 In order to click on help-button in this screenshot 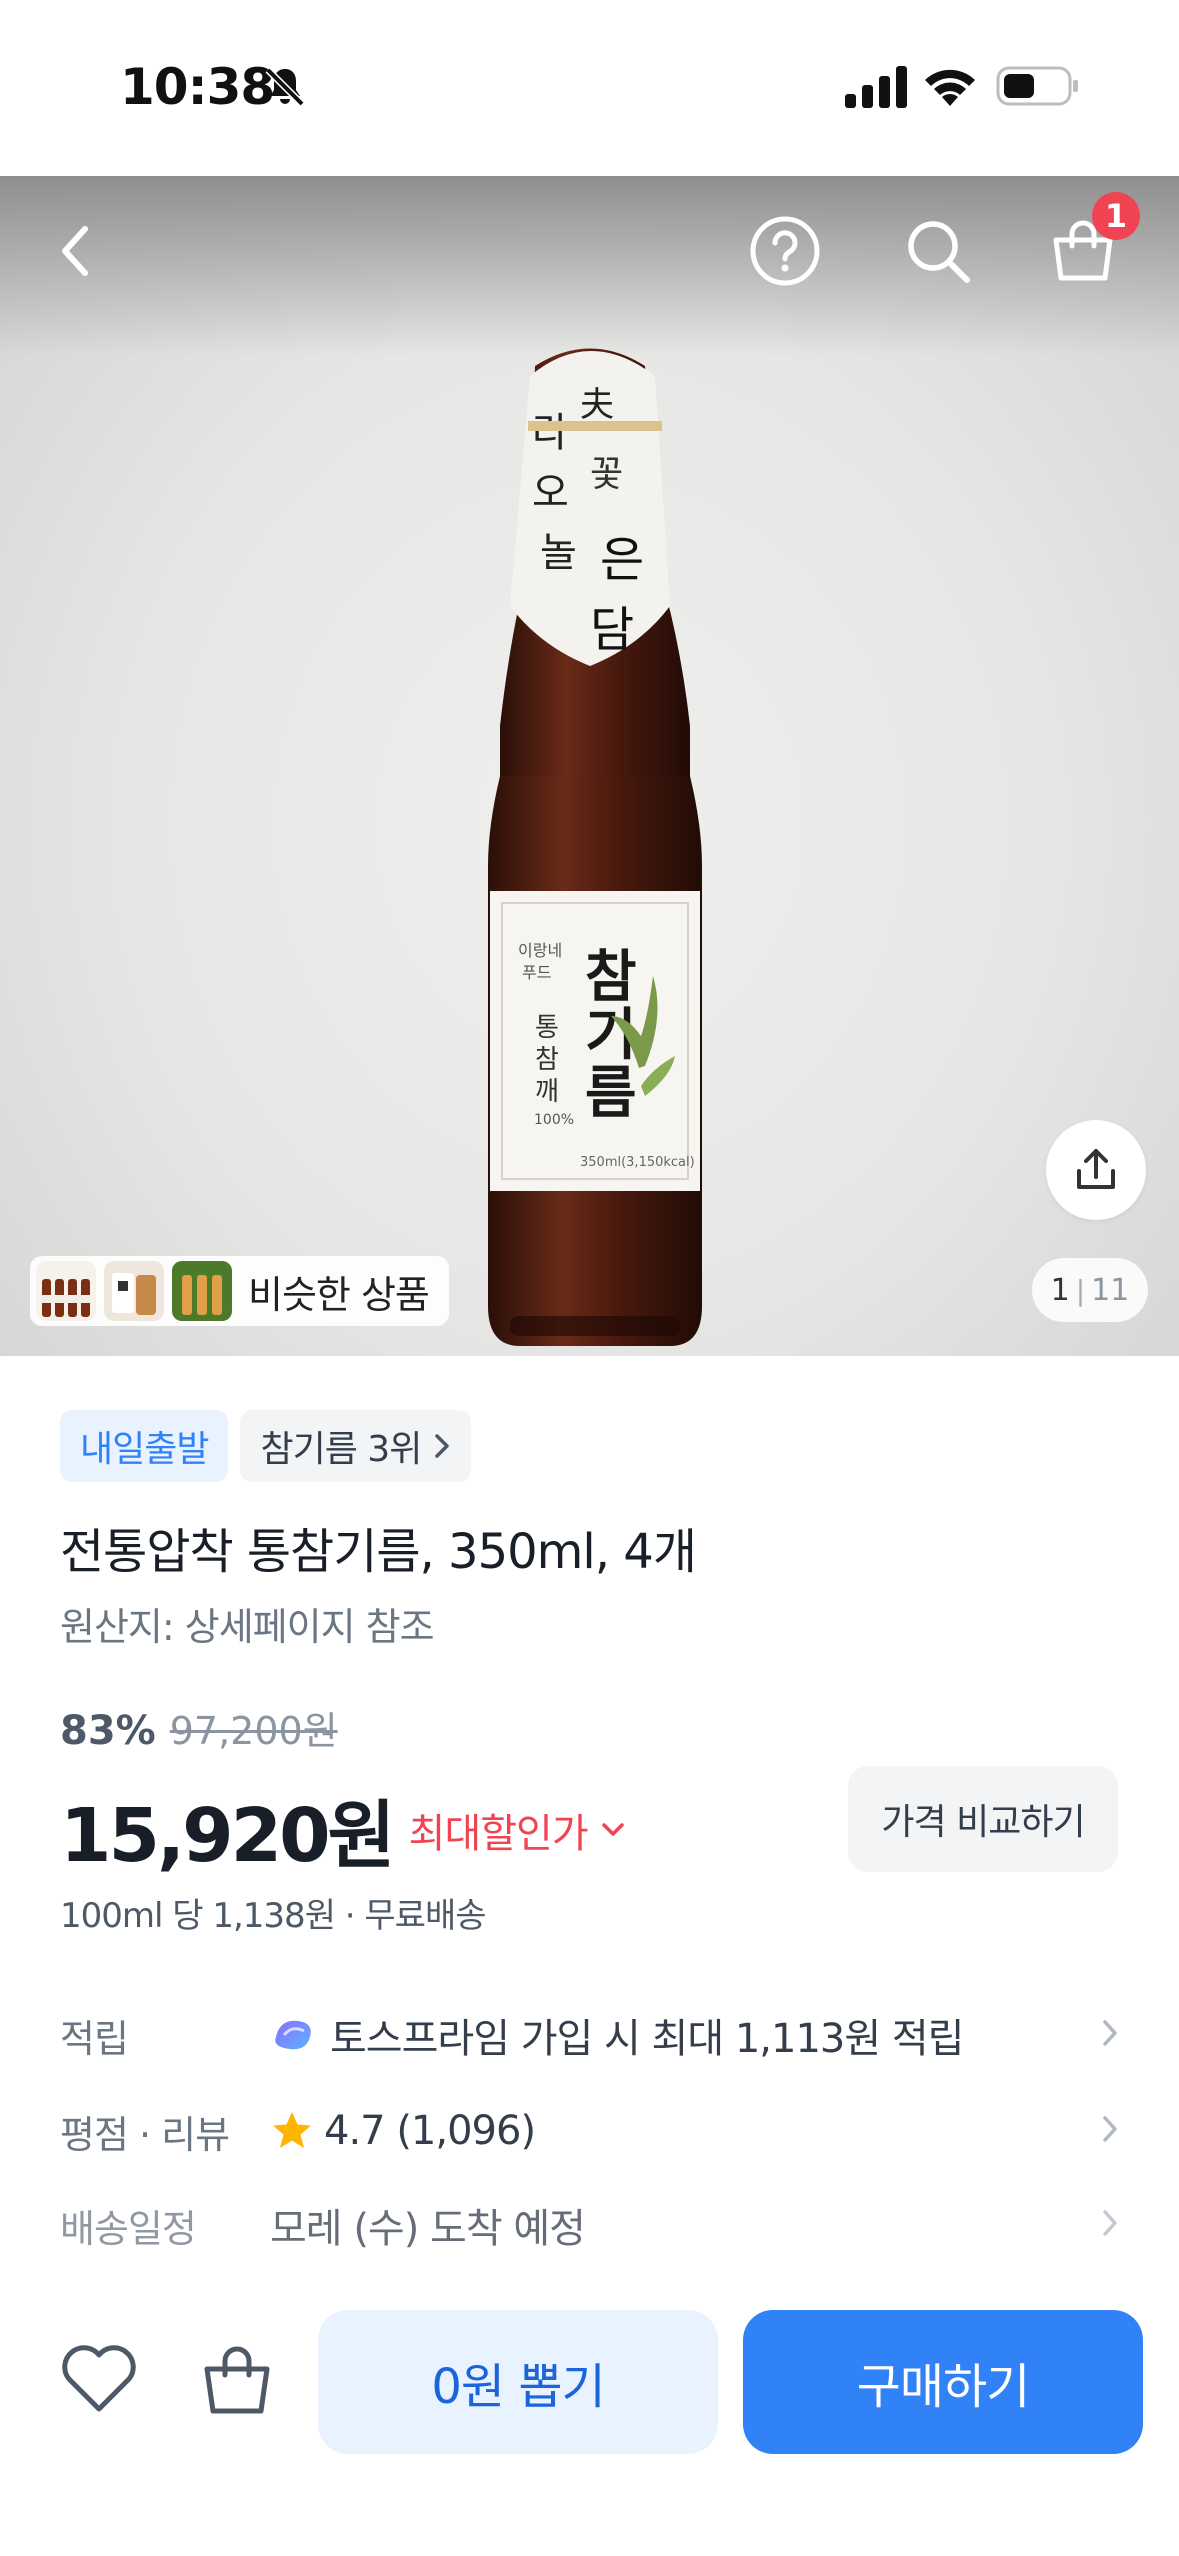, I will do `click(785, 251)`.